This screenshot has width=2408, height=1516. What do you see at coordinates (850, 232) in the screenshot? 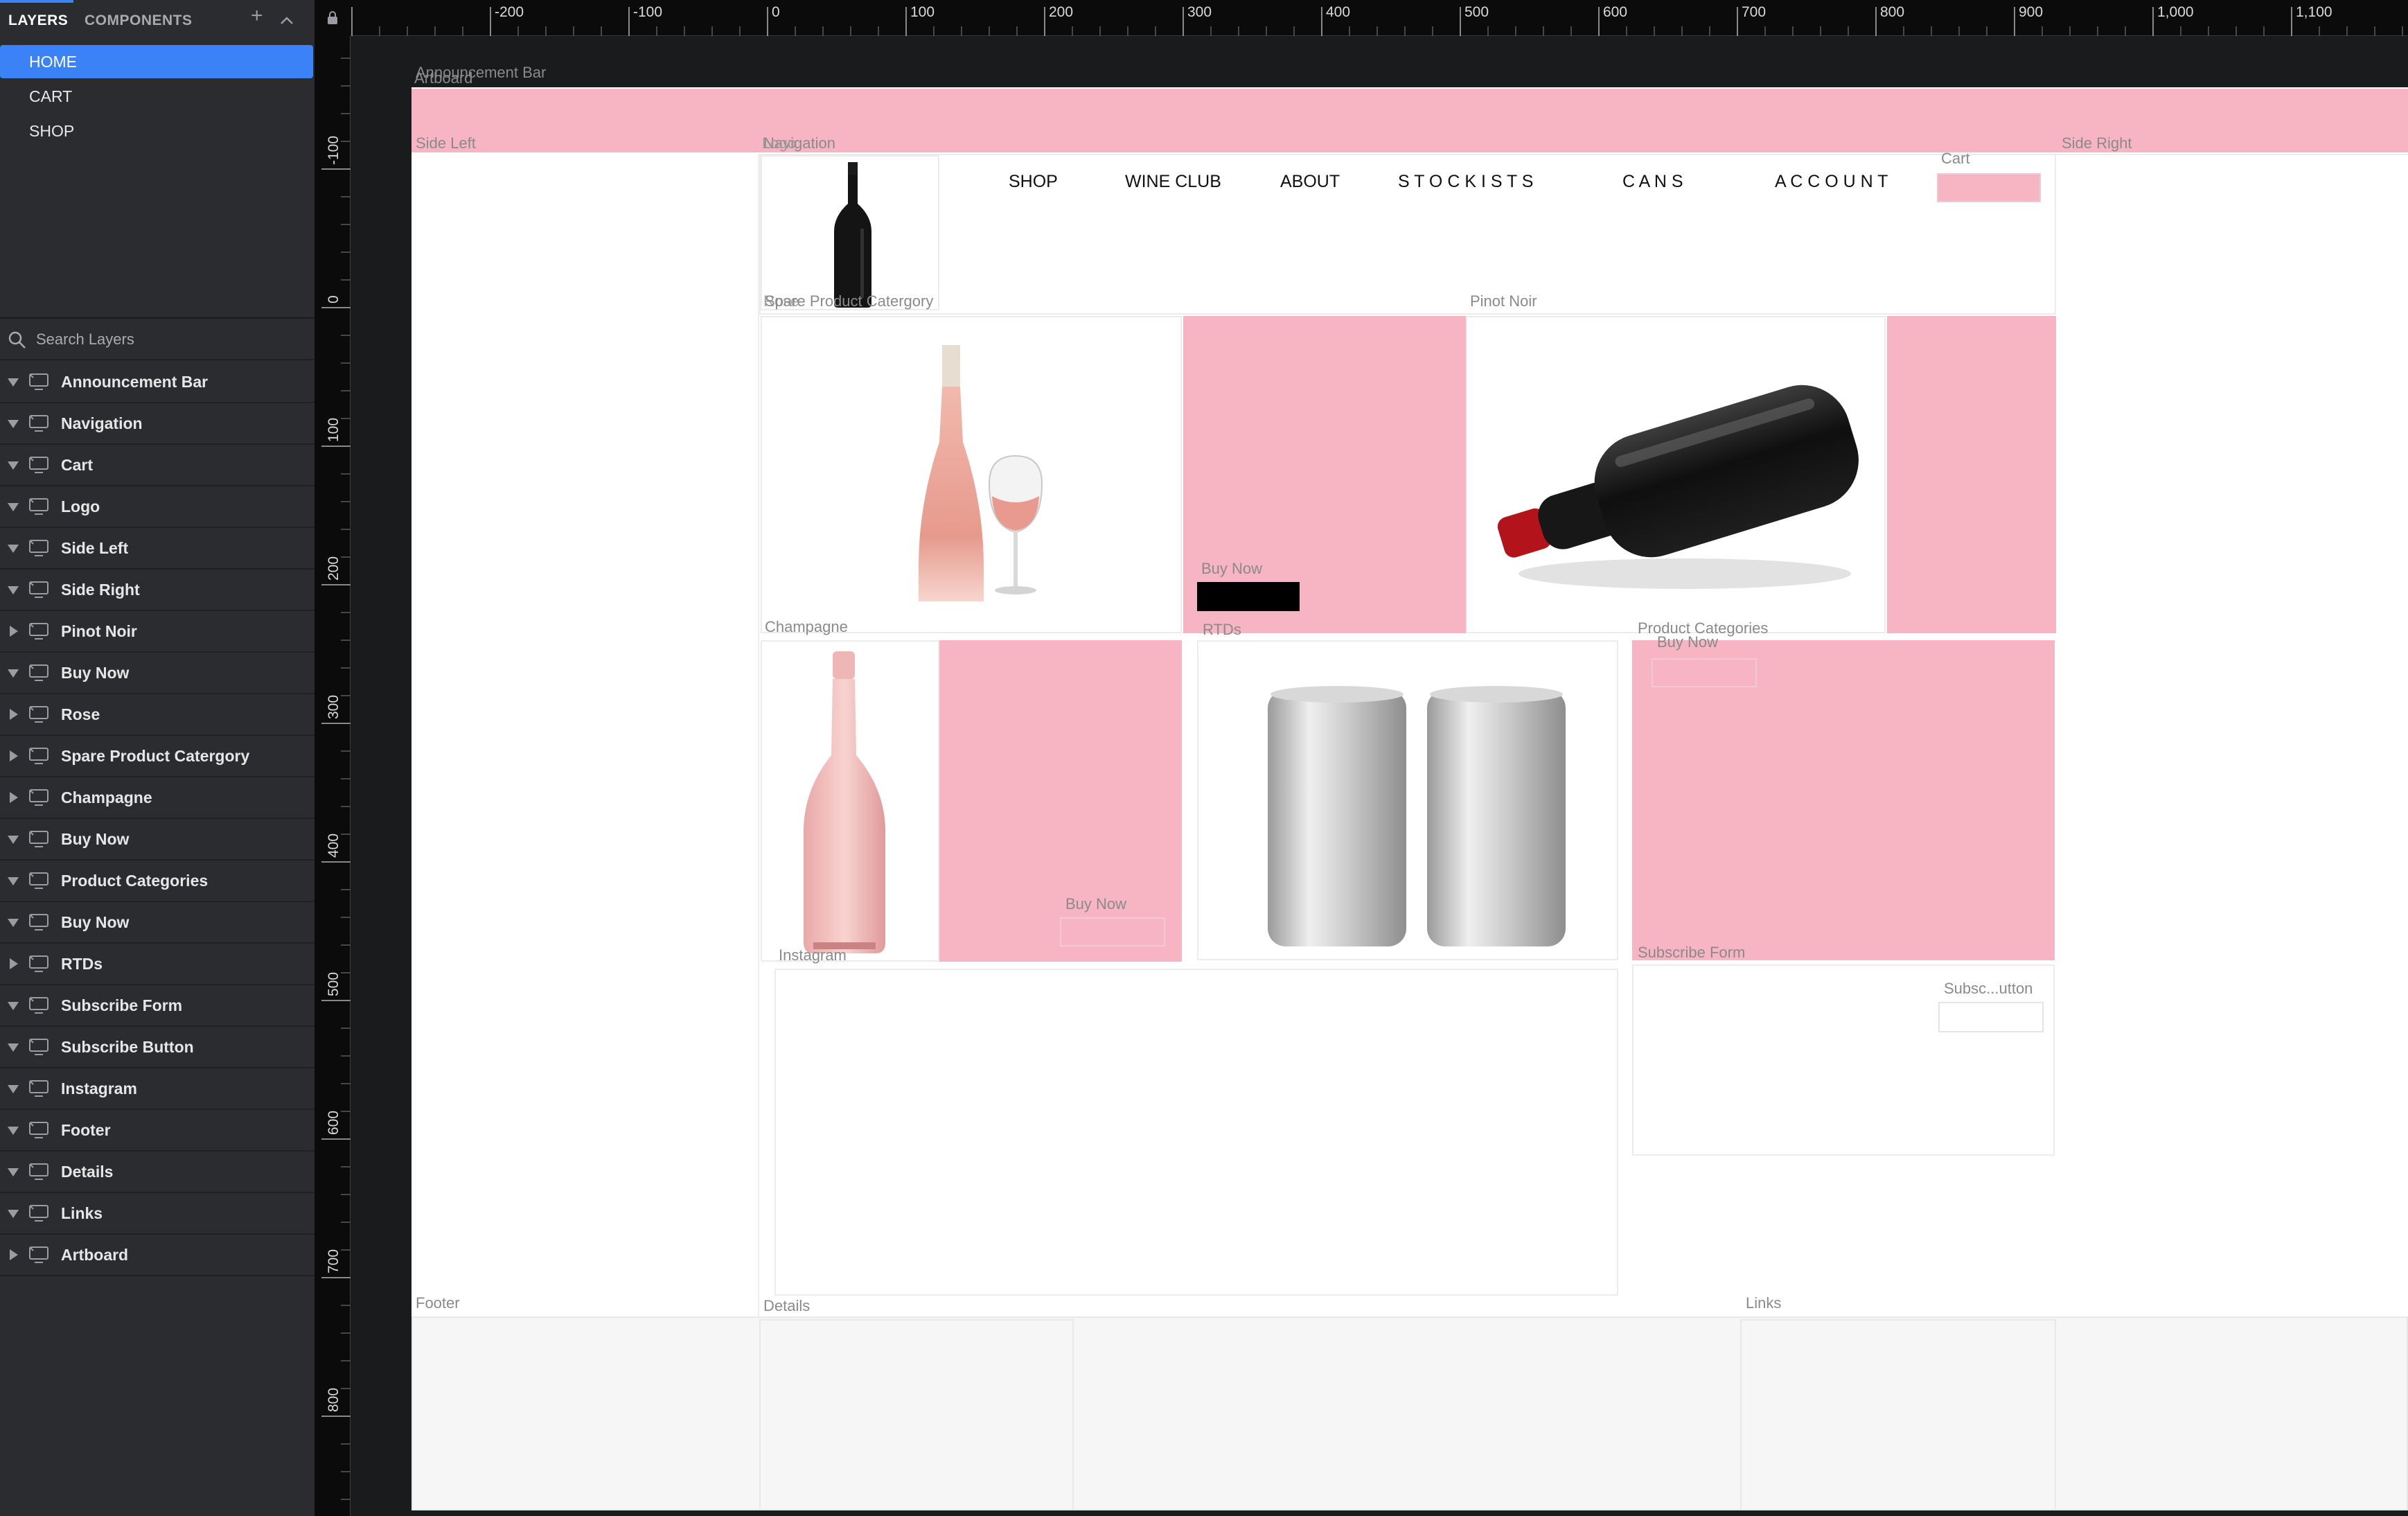
I see `logo` at bounding box center [850, 232].